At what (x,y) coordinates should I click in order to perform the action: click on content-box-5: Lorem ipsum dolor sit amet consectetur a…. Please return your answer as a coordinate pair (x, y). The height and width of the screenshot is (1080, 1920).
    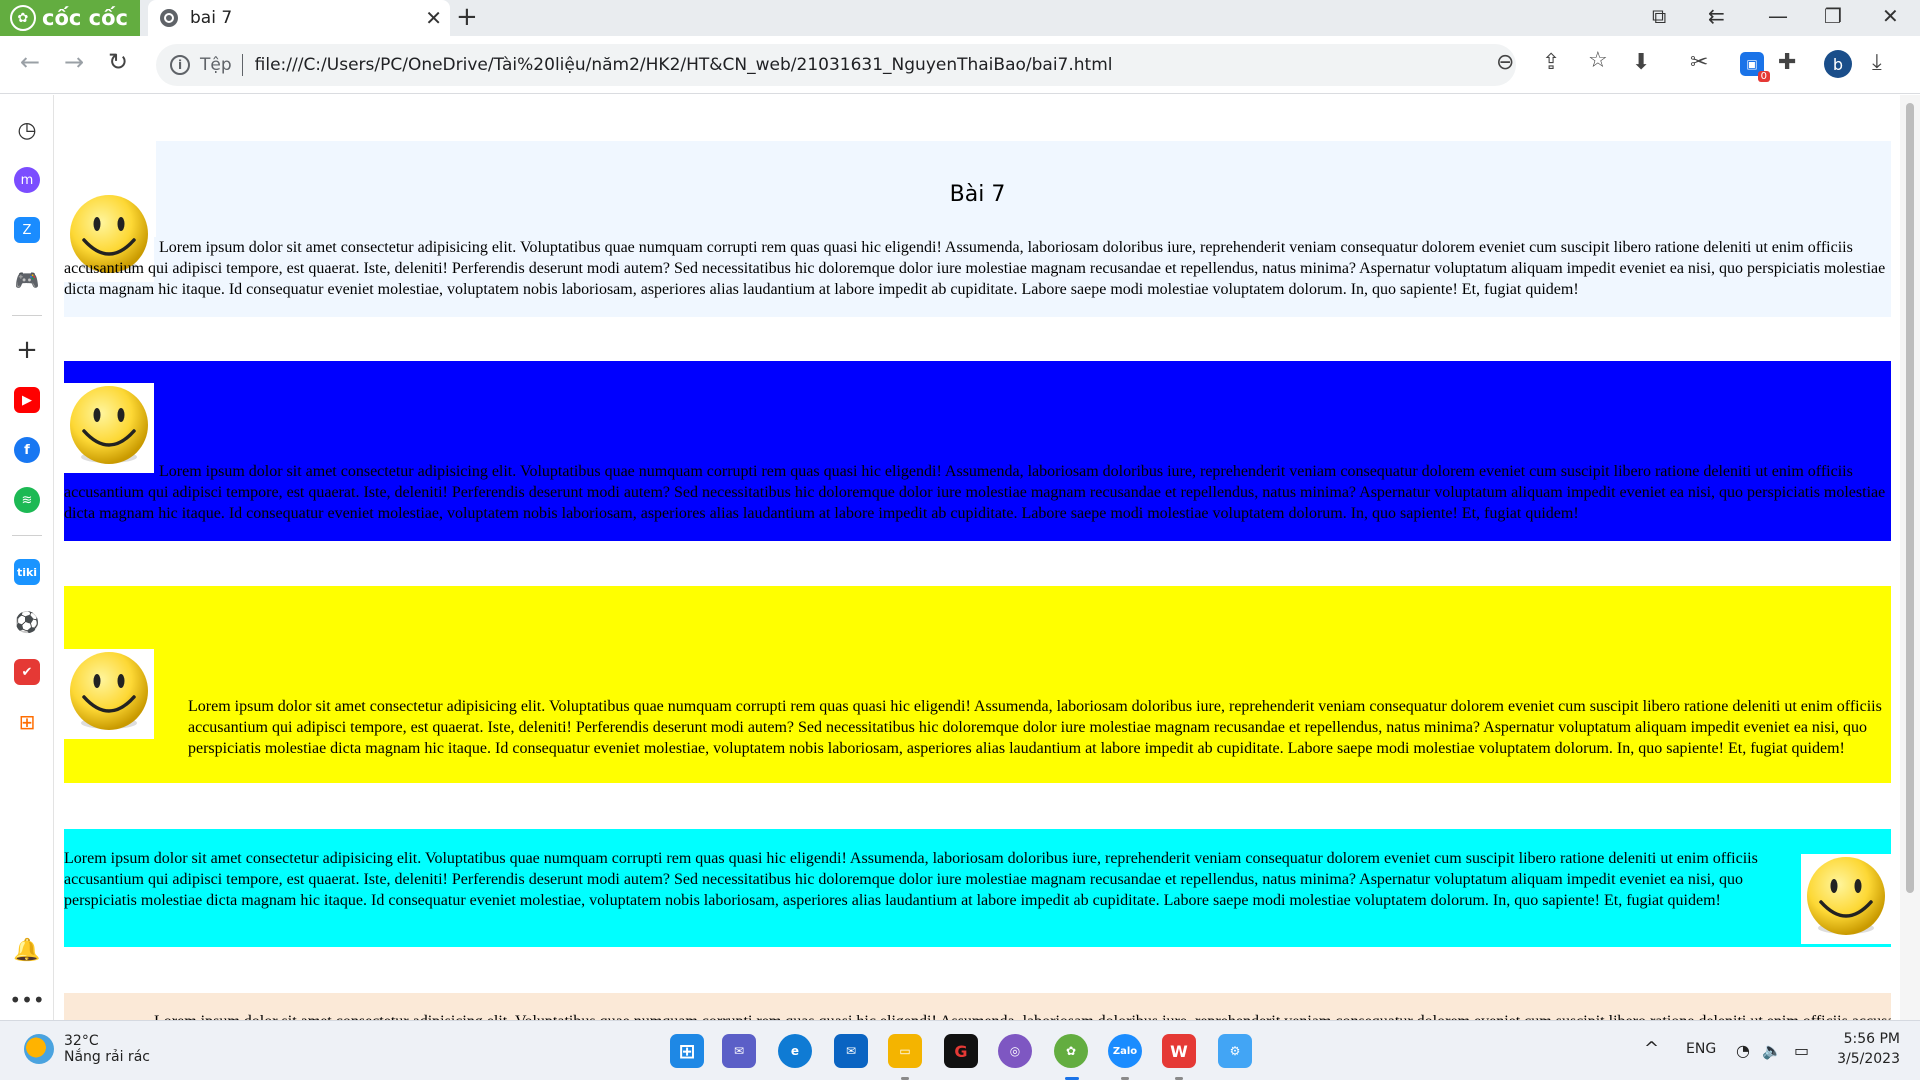
    Looking at the image, I should click on (977, 1006).